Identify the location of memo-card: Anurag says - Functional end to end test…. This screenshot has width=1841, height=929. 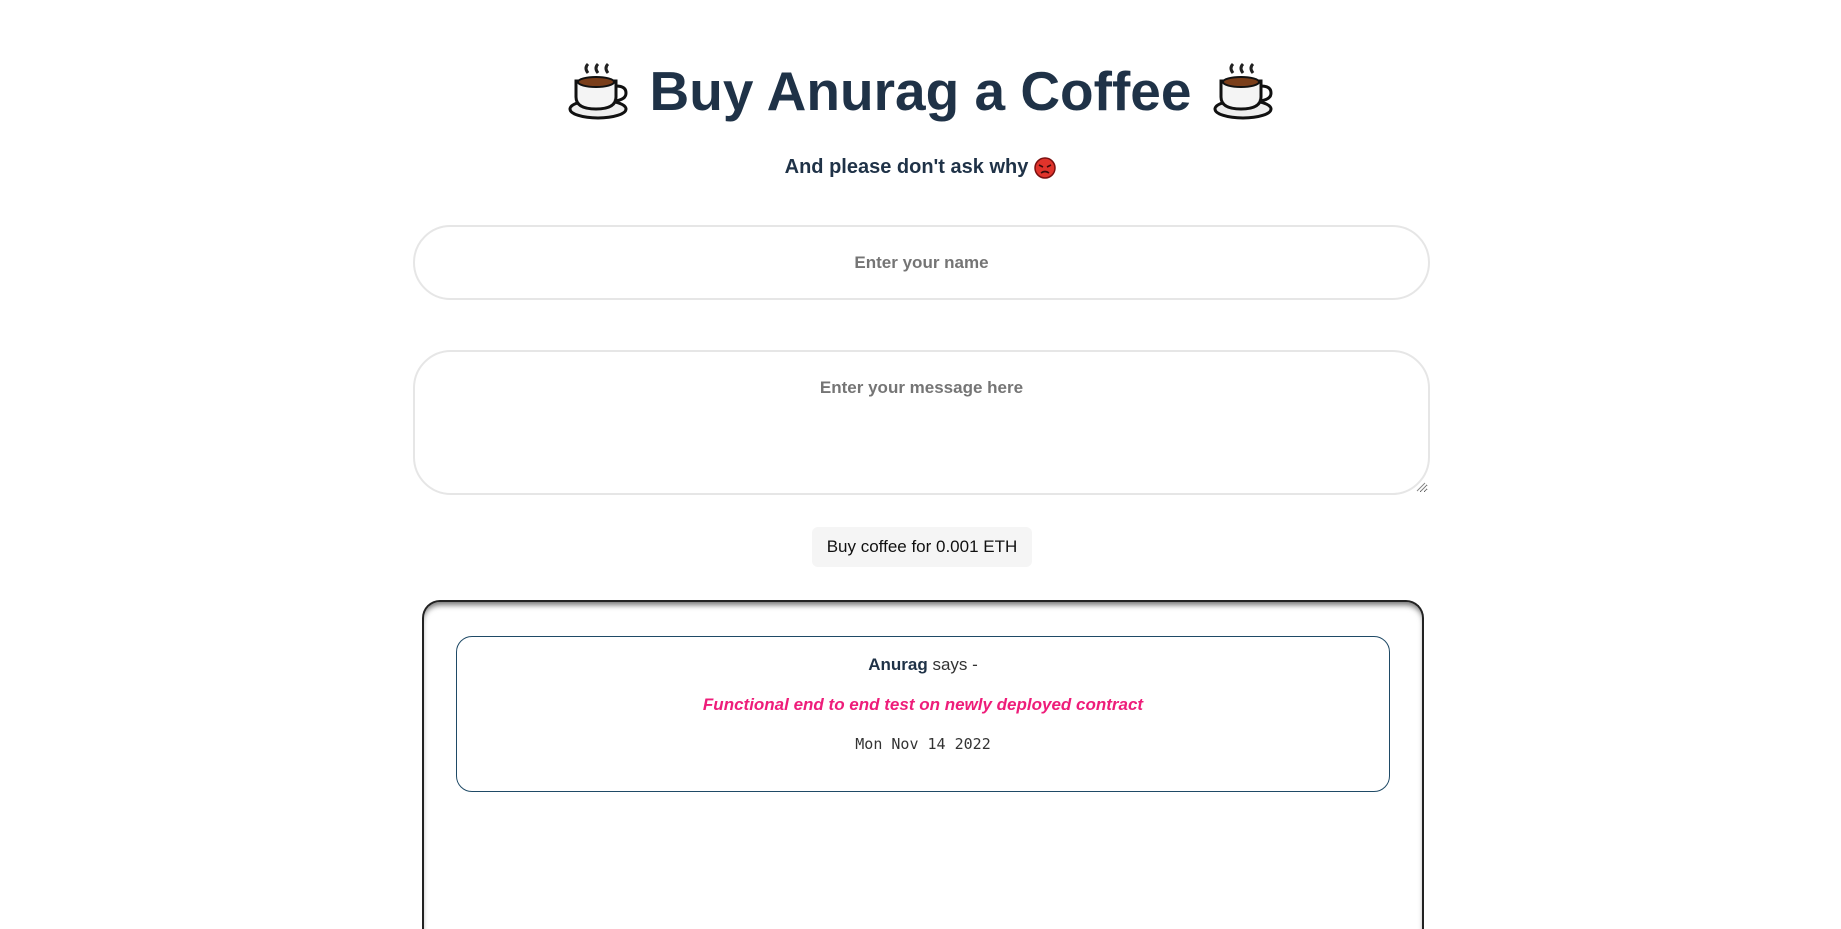
(923, 714).